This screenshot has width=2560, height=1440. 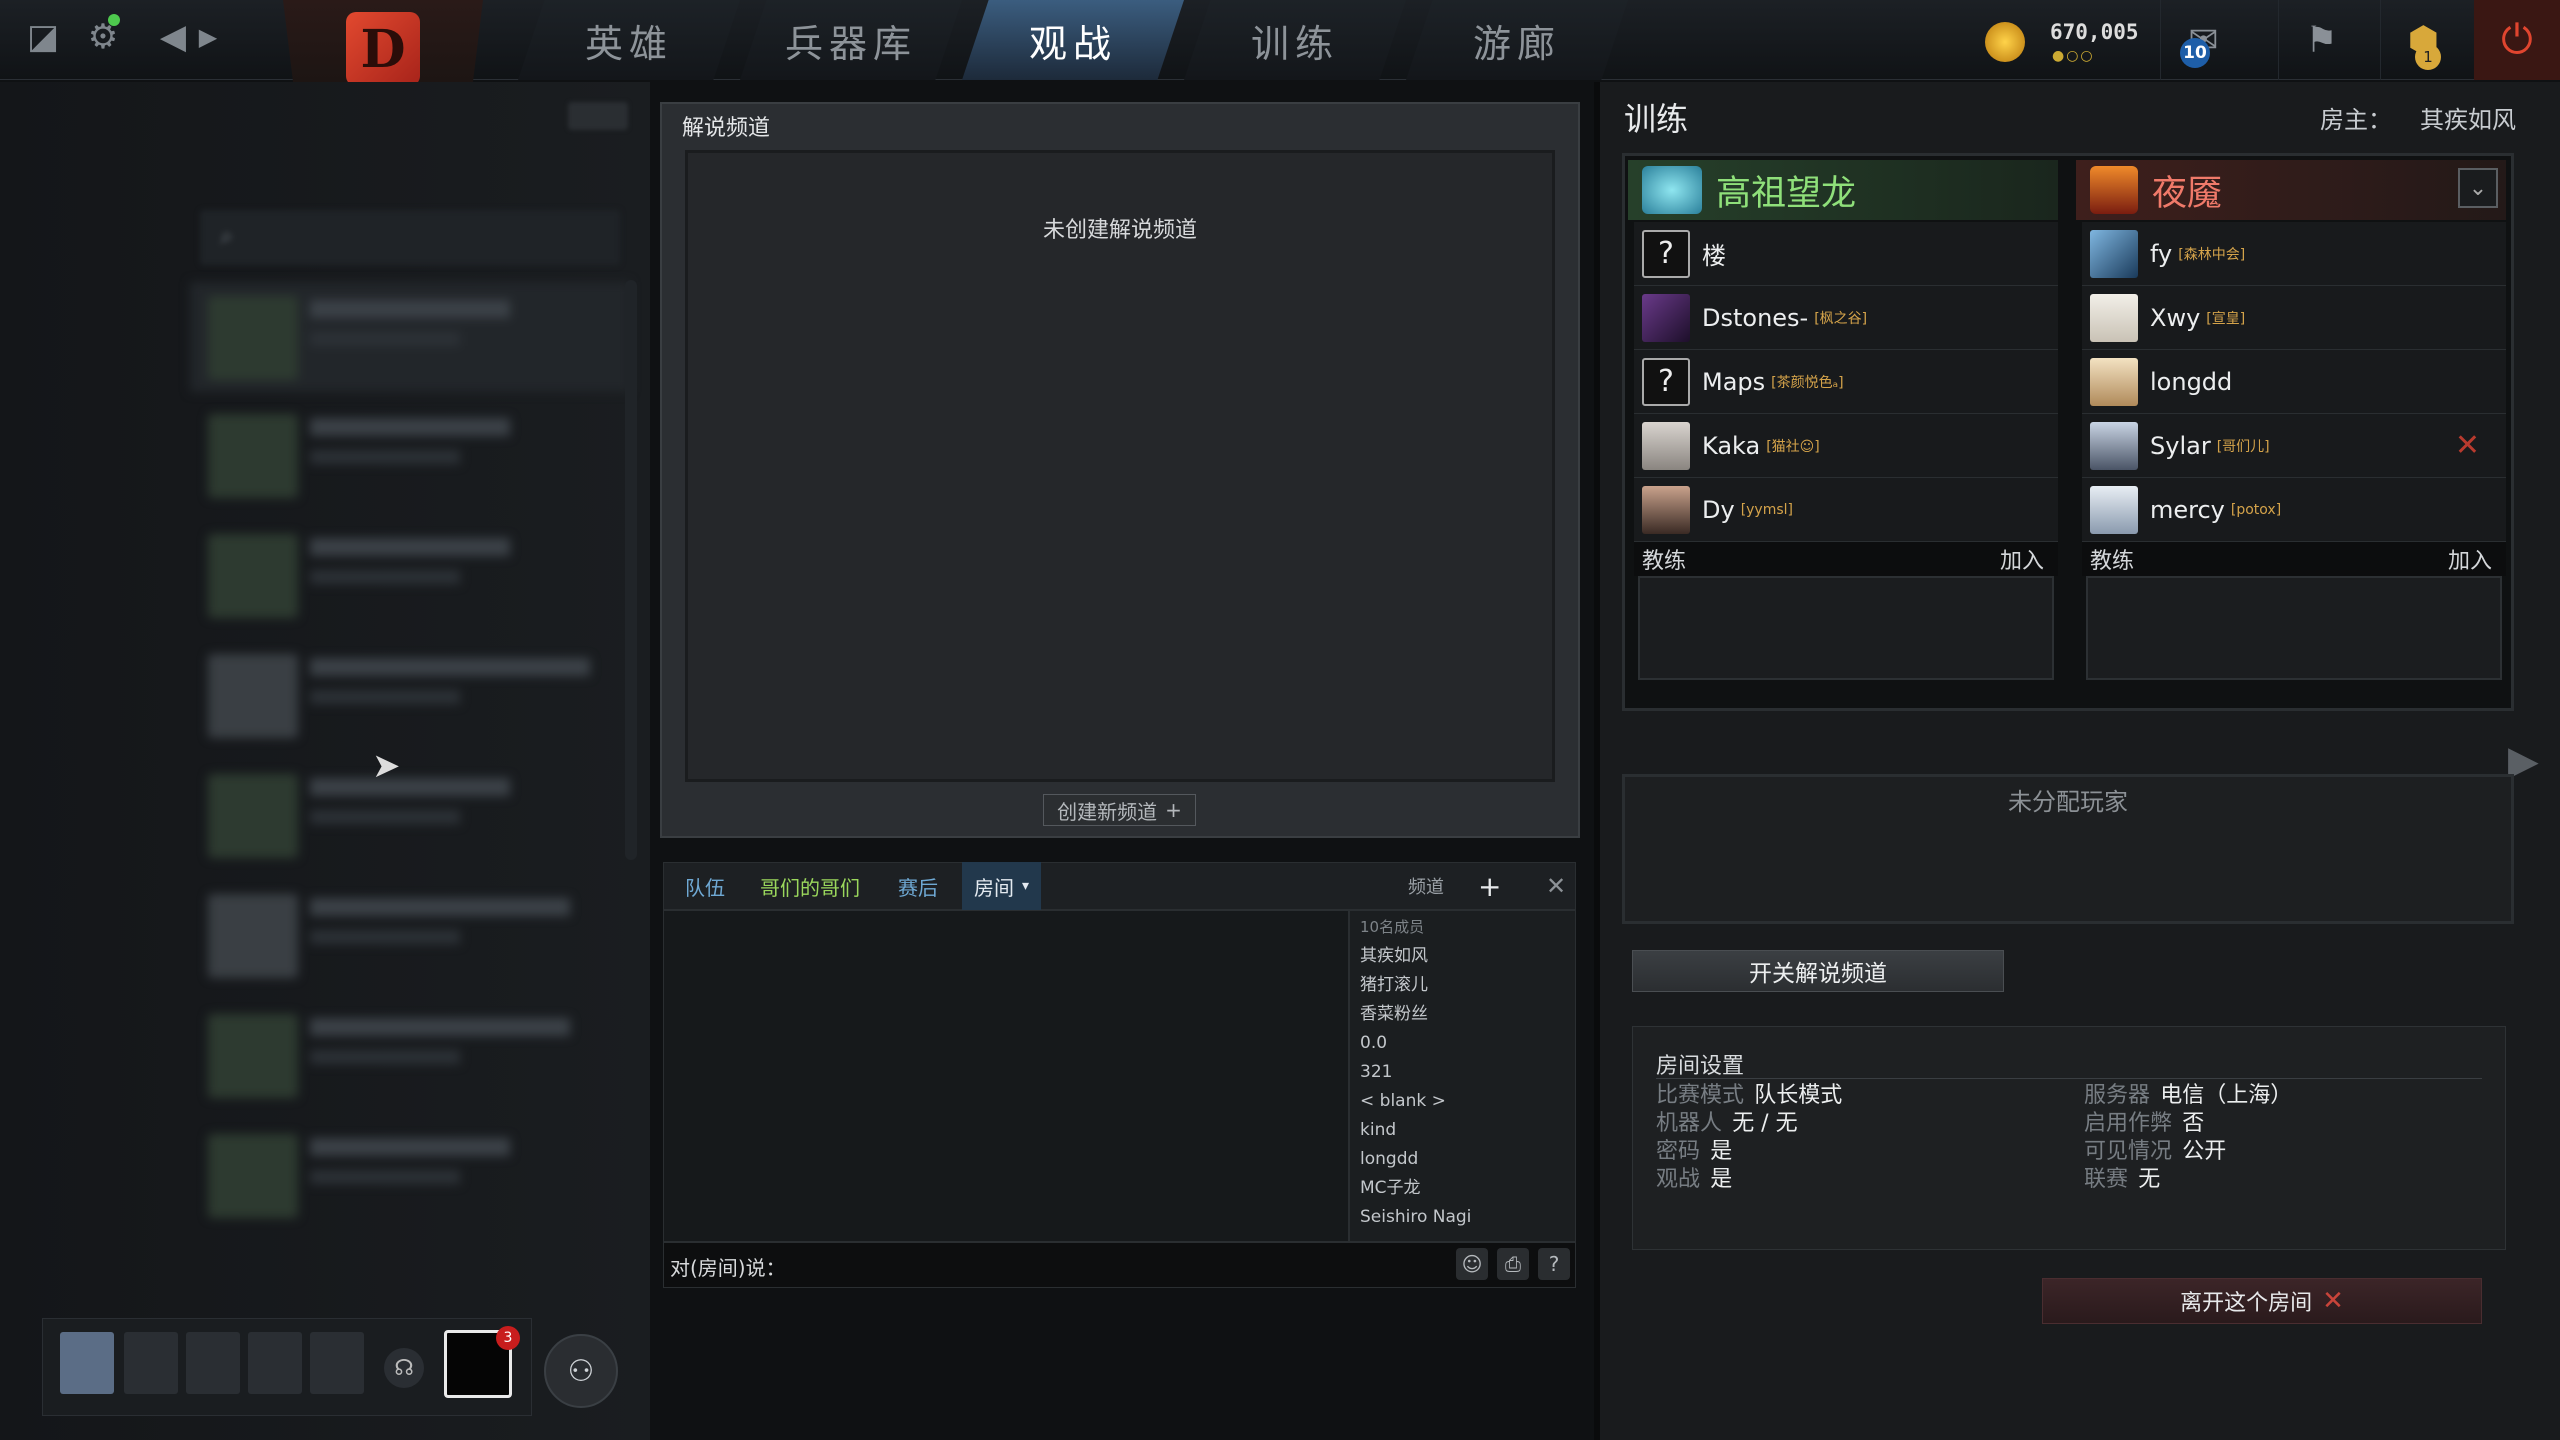 I want to click on setting-value: 否, so click(x=2193, y=1123).